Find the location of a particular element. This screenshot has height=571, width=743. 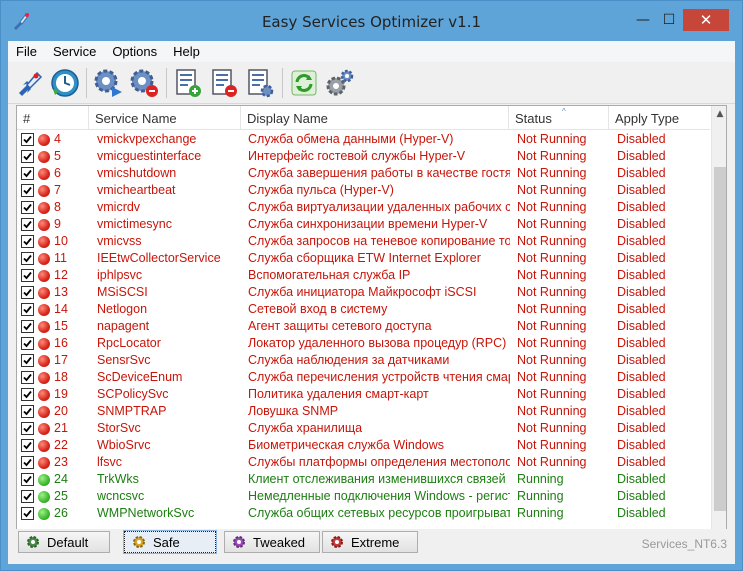

restore-clock-icon is located at coordinates (65, 83).